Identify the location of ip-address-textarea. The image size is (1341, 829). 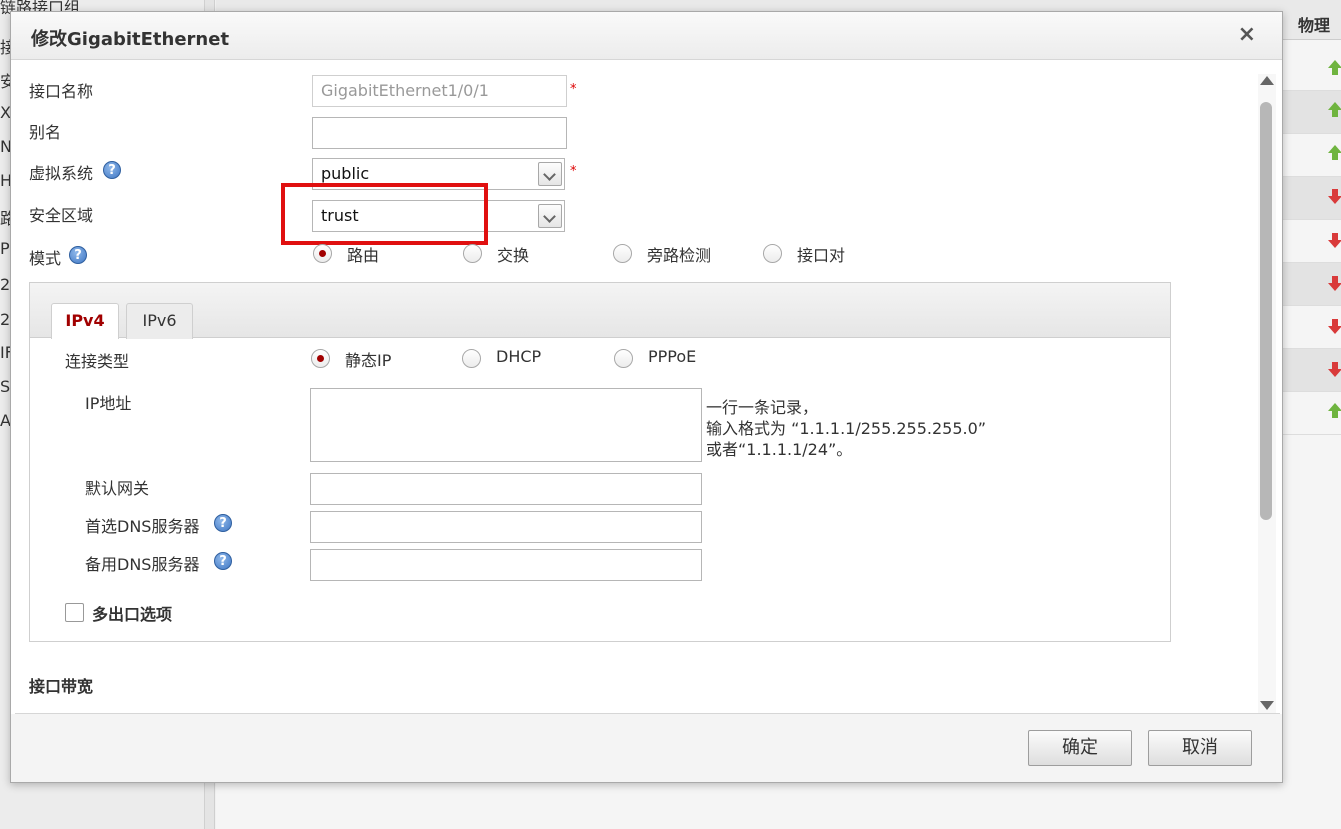
(506, 425).